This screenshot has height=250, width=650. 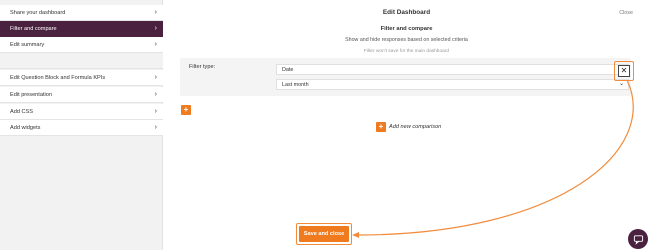 What do you see at coordinates (288, 69) in the screenshot?
I see `filter-type-value: Date` at bounding box center [288, 69].